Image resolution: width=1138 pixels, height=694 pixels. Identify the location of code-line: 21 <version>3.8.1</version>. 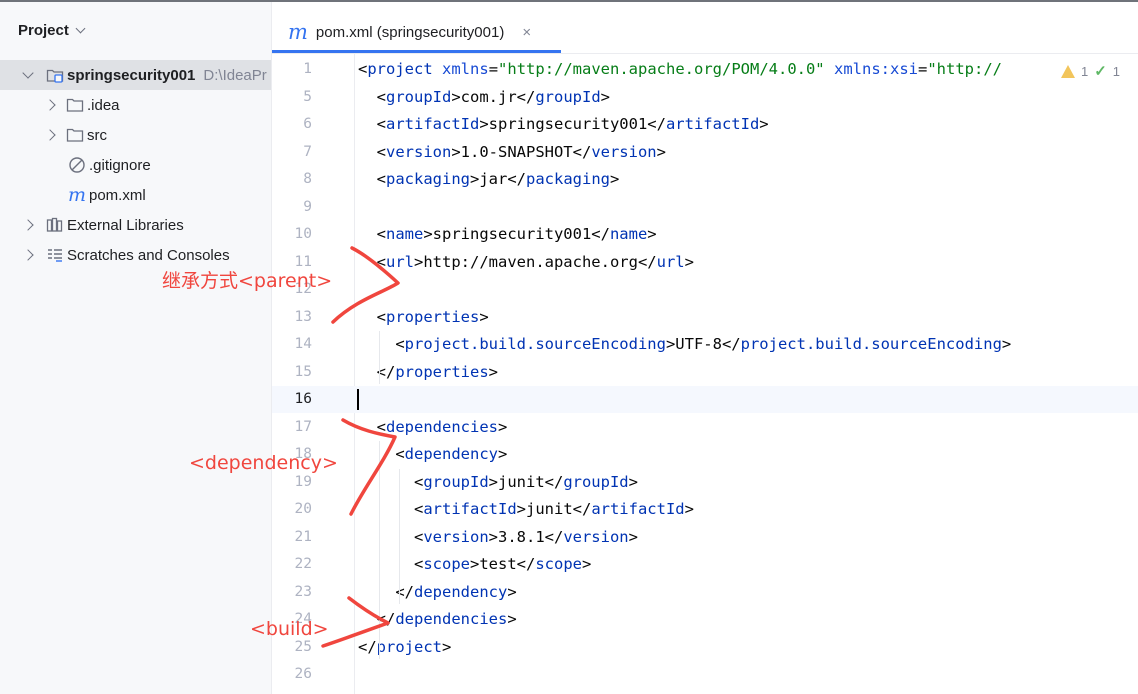
(705, 537).